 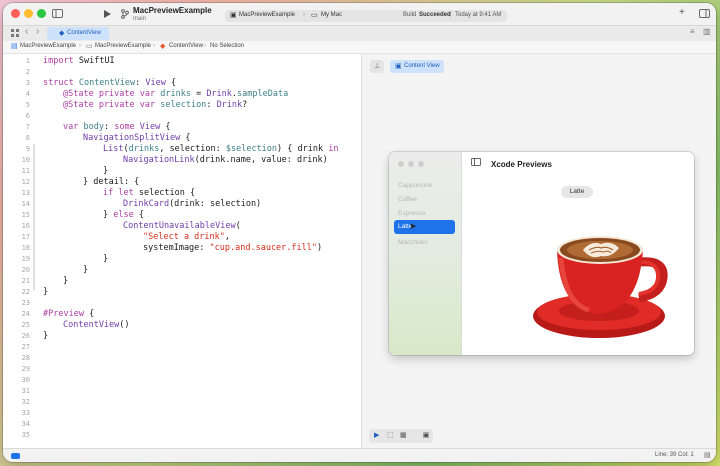 What do you see at coordinates (84, 33) in the screenshot?
I see `tab-label: ContentView` at bounding box center [84, 33].